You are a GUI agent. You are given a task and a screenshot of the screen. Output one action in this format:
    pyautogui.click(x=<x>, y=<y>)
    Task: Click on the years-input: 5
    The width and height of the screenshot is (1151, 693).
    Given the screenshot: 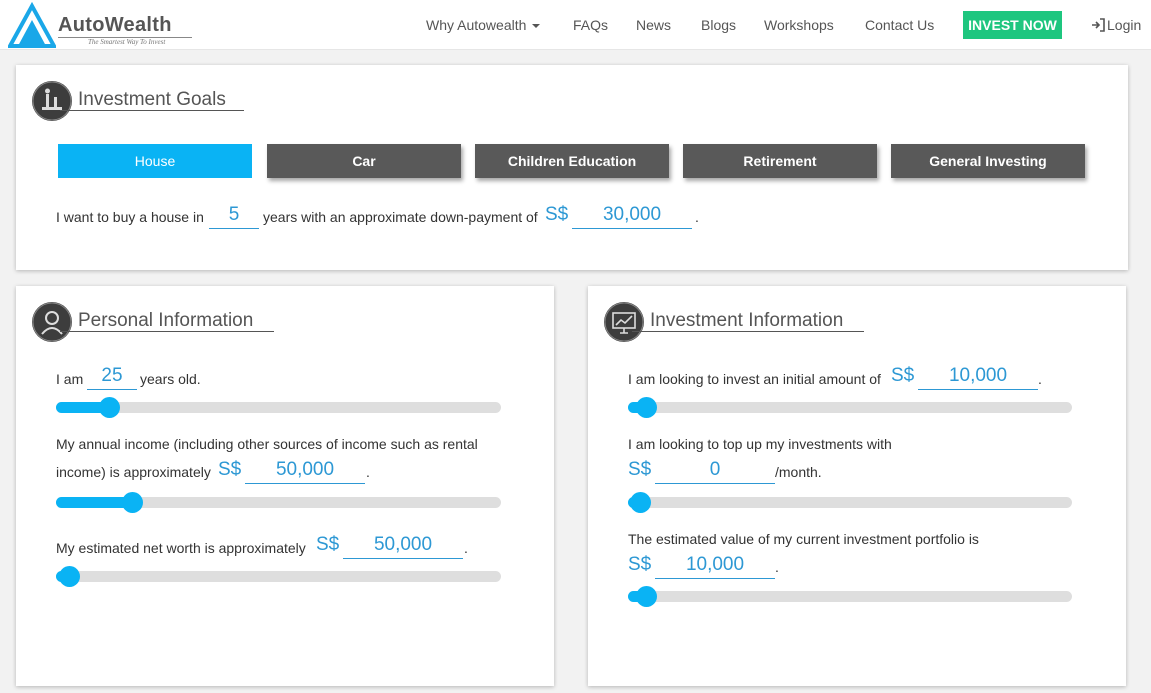 What is the action you would take?
    pyautogui.click(x=234, y=216)
    